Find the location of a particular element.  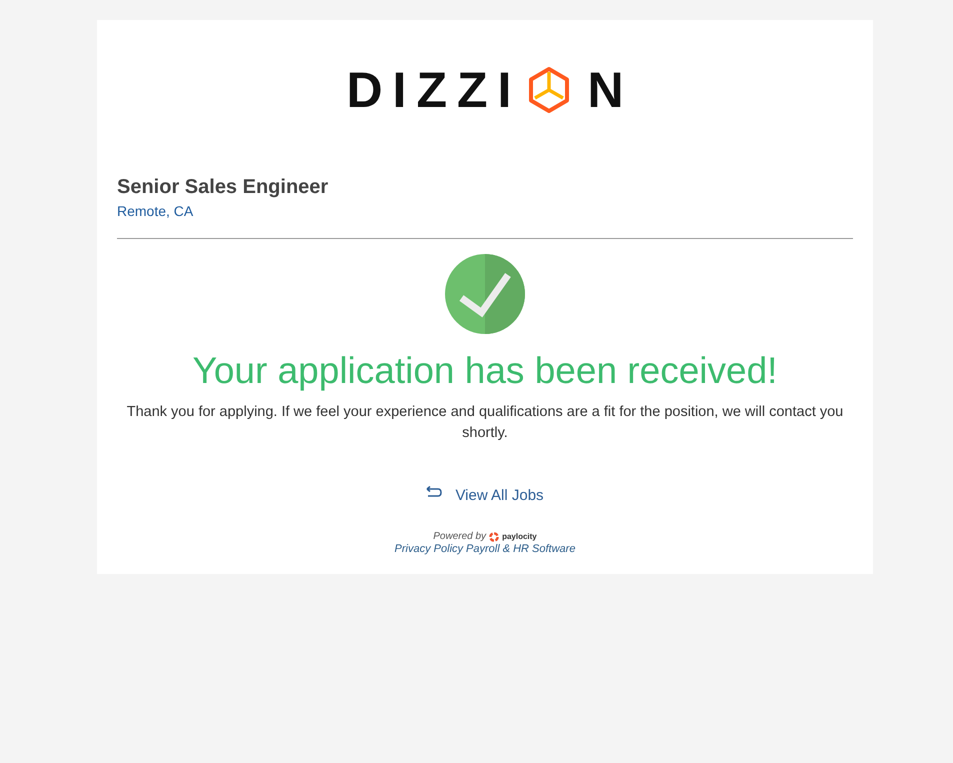

confirmation-heading: Your application has been received! is located at coordinates (485, 371).